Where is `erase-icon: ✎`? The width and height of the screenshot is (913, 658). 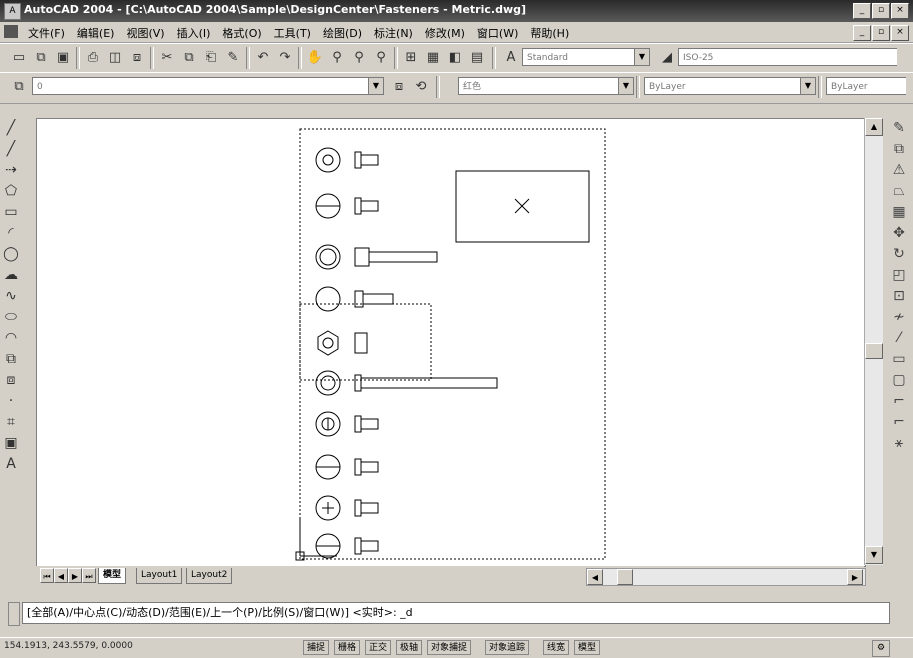
erase-icon: ✎ is located at coordinates (899, 128).